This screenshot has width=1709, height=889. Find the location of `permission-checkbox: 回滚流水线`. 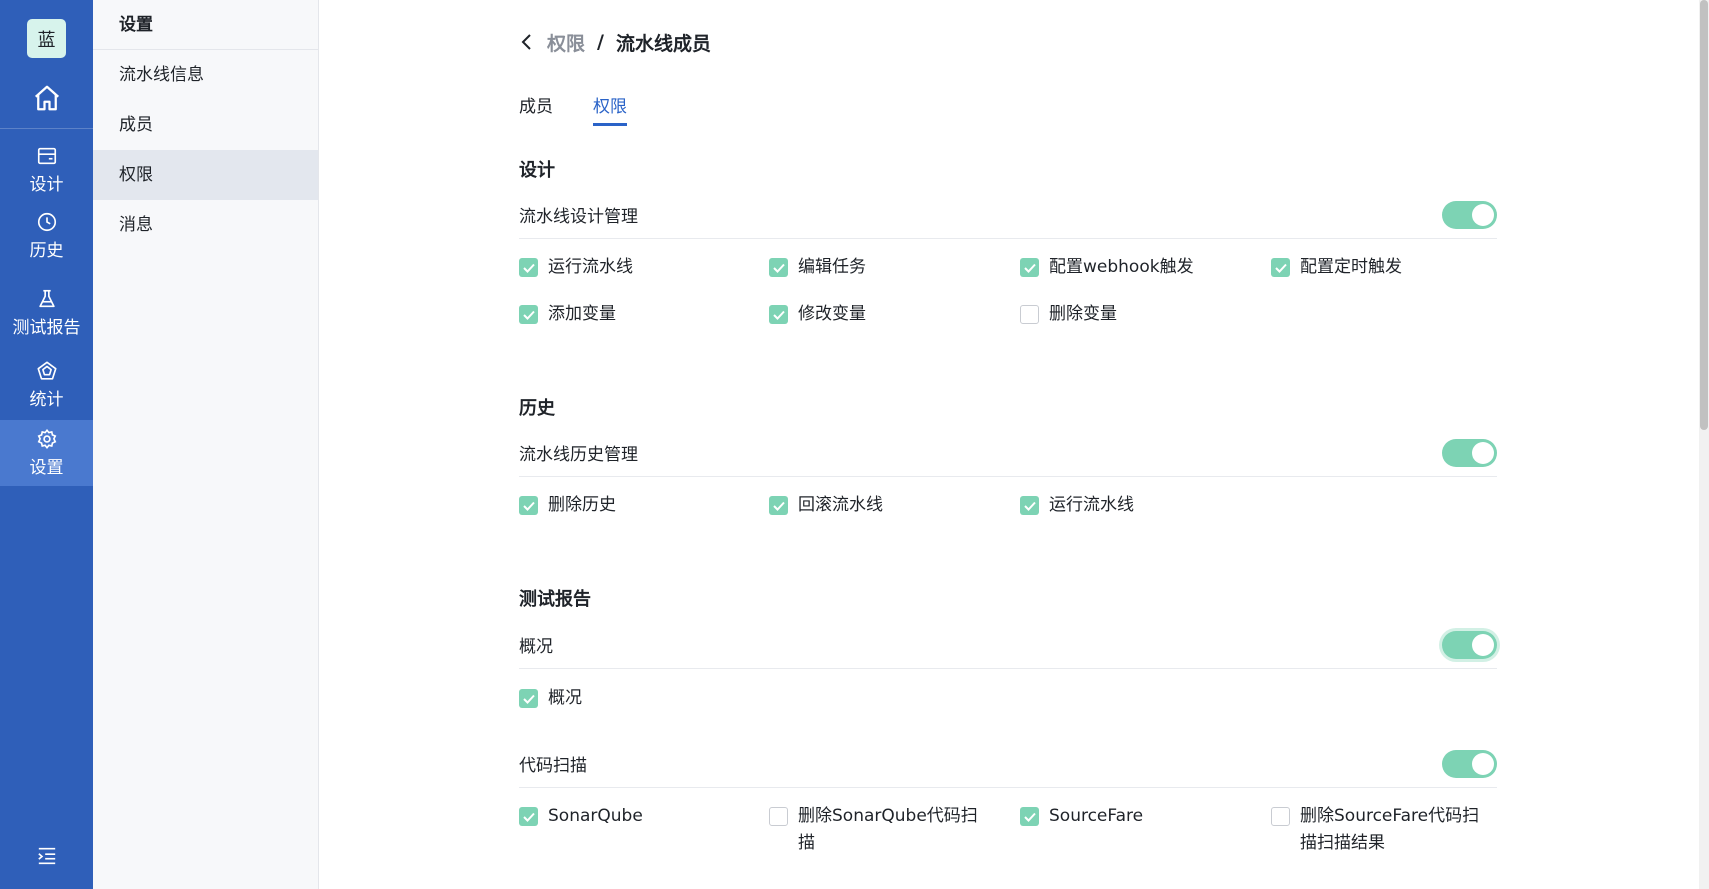

permission-checkbox: 回滚流水线 is located at coordinates (873, 505).